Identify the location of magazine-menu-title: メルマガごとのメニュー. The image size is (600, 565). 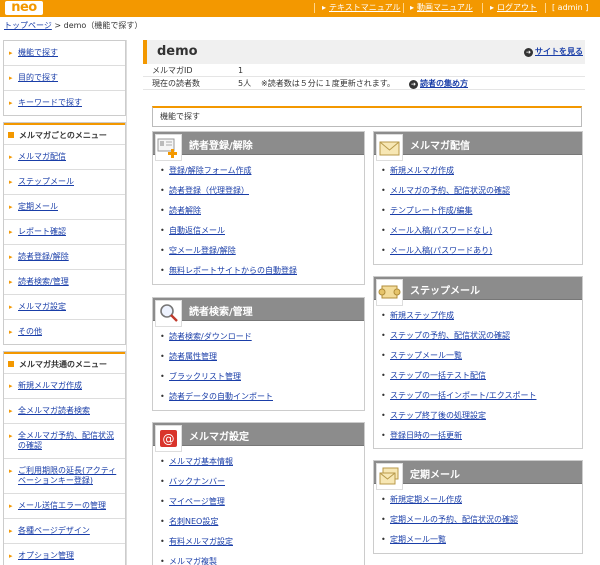
(64, 134).